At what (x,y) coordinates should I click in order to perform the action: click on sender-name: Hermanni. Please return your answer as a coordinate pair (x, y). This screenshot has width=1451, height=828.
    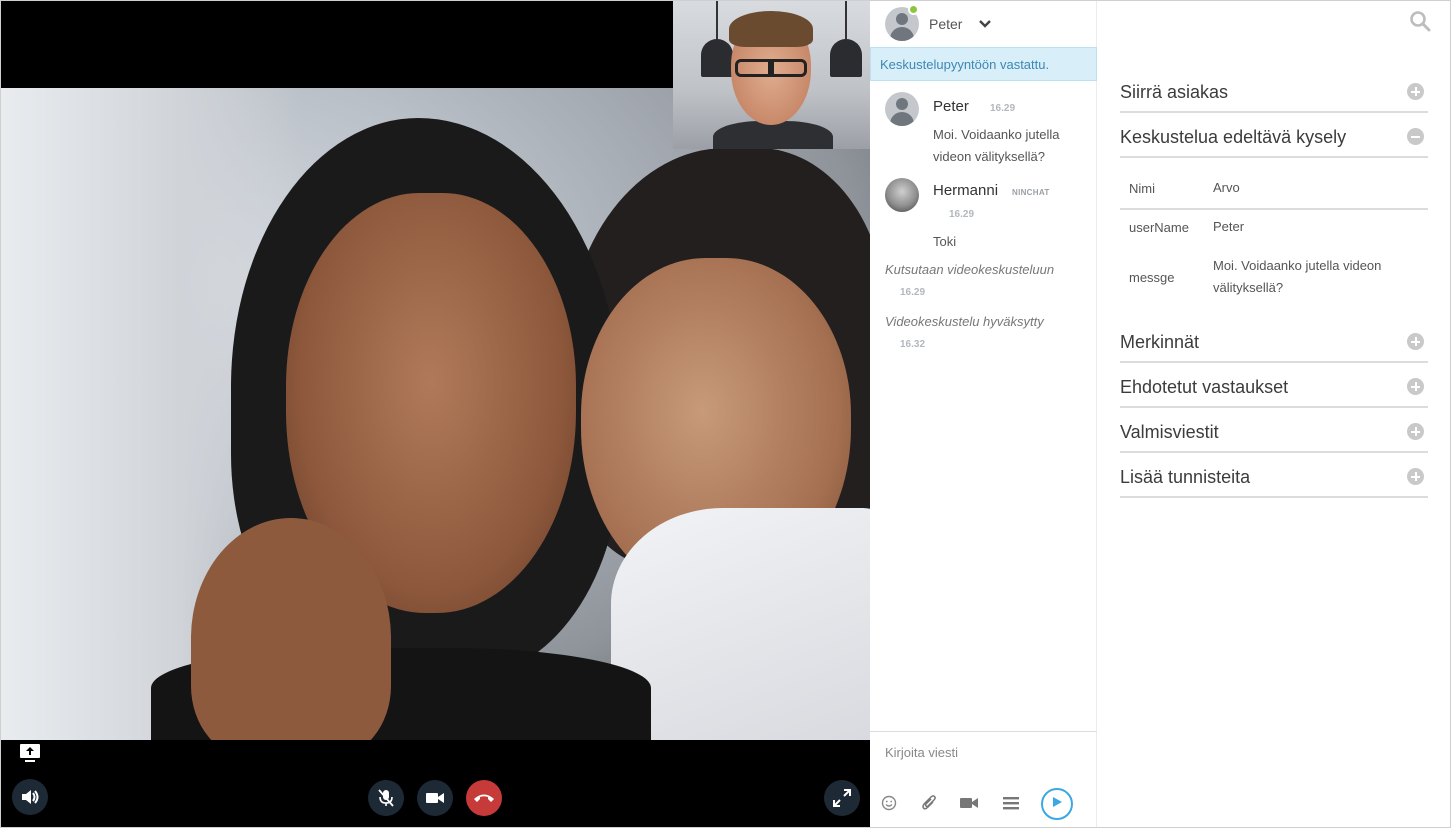
    Looking at the image, I should click on (966, 190).